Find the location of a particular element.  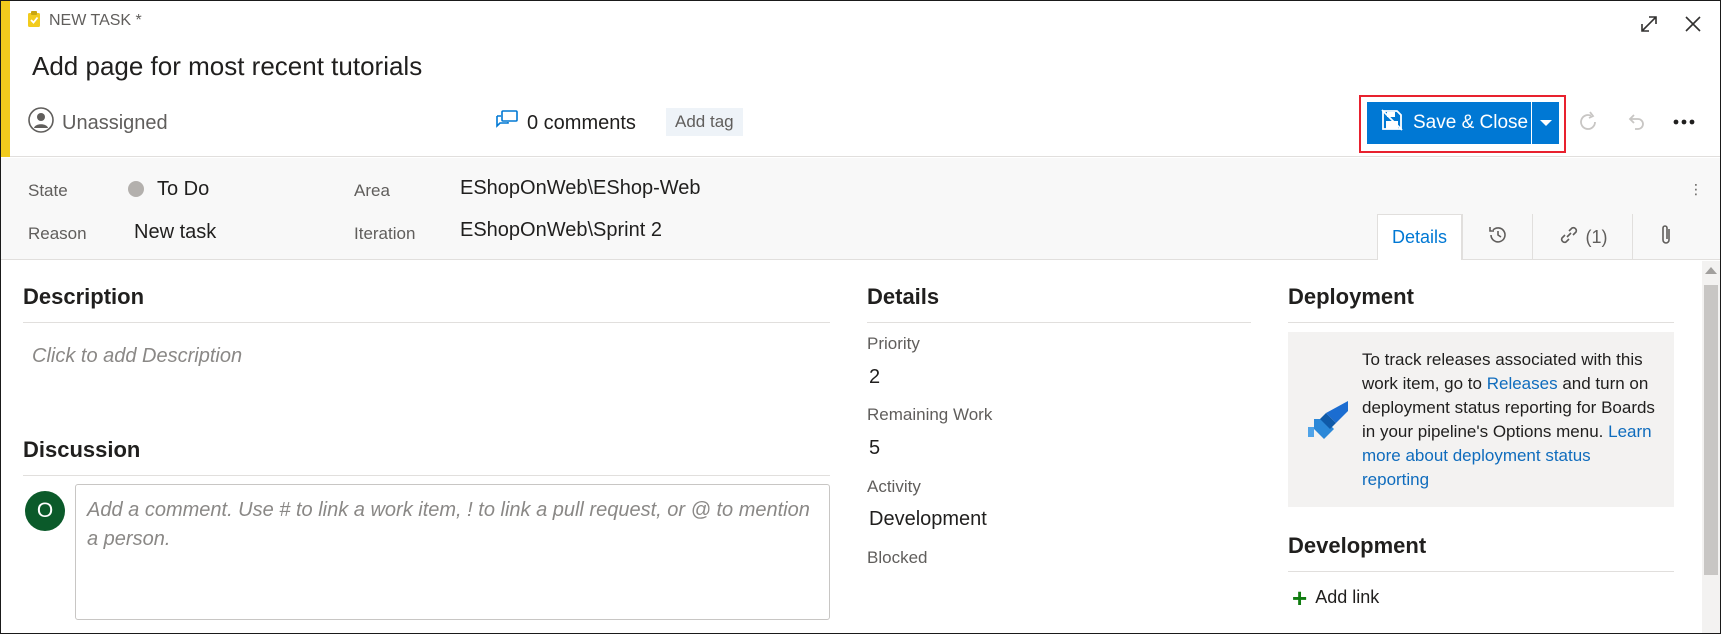

area-label: Area is located at coordinates (372, 190).